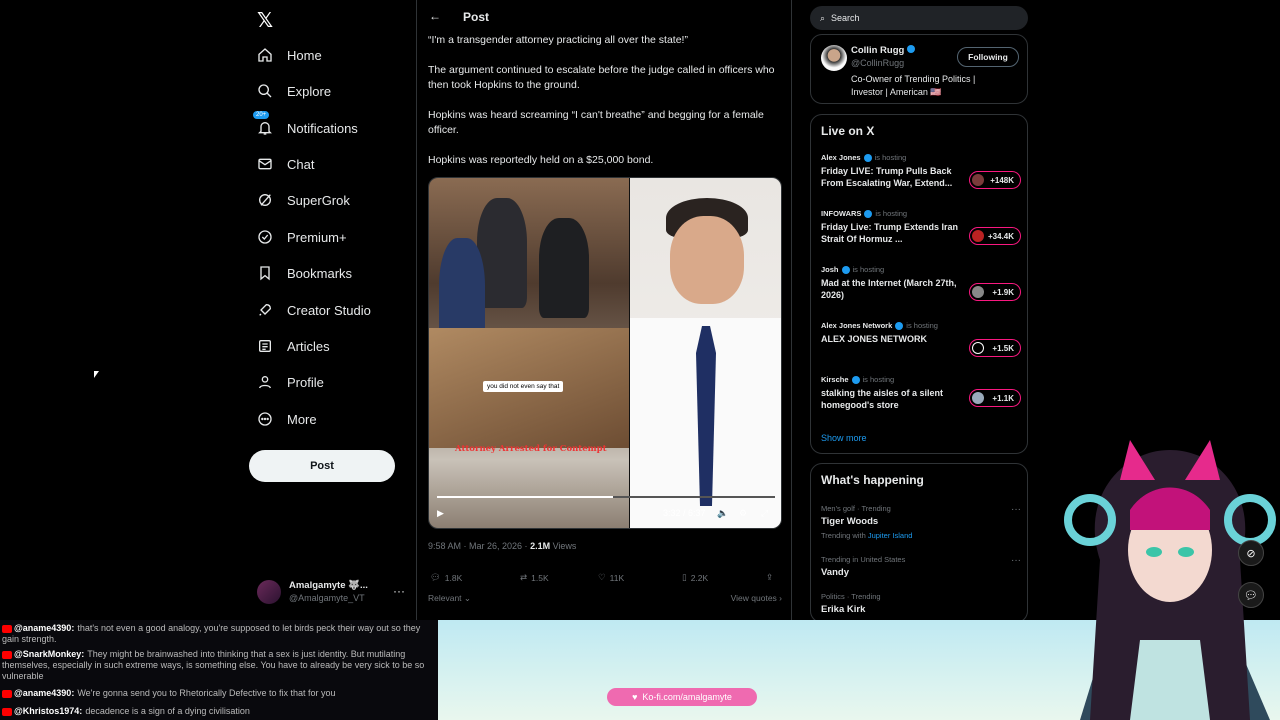  I want to click on happening-title: What's happening, so click(872, 480).